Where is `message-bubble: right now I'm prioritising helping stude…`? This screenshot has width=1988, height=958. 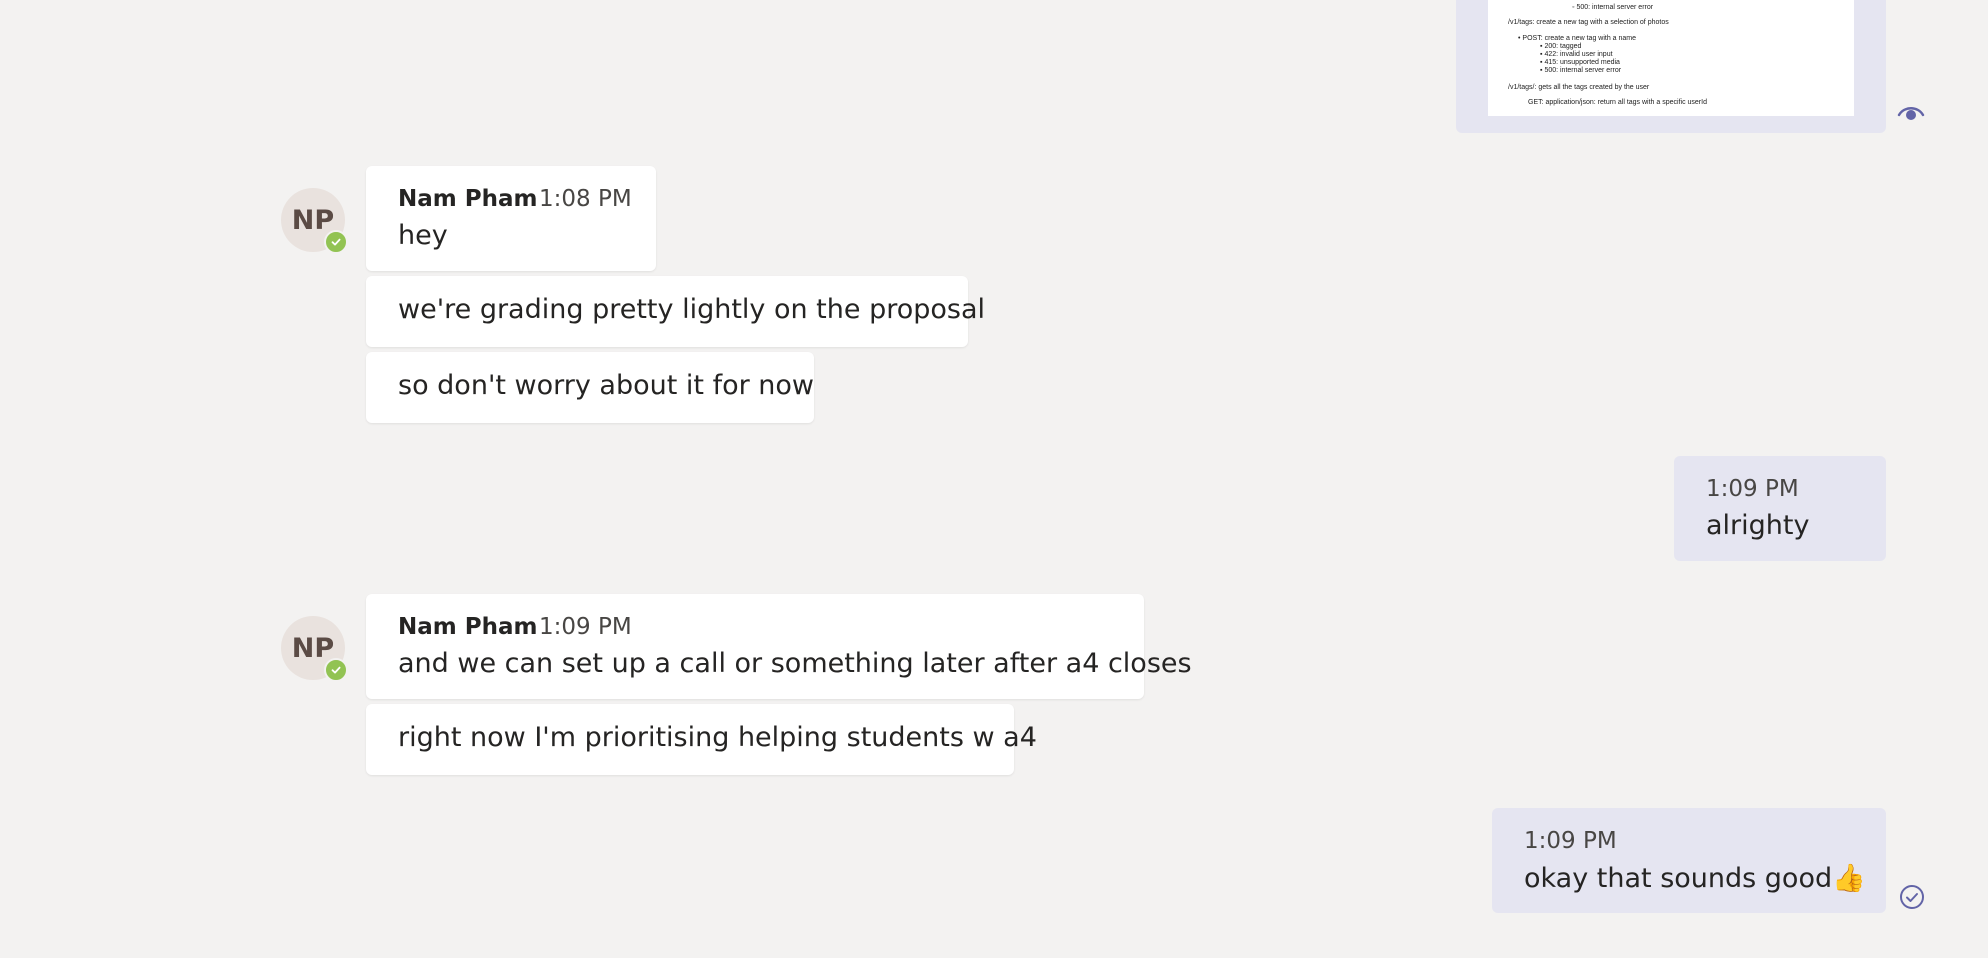 message-bubble: right now I'm prioritising helping stude… is located at coordinates (701, 739).